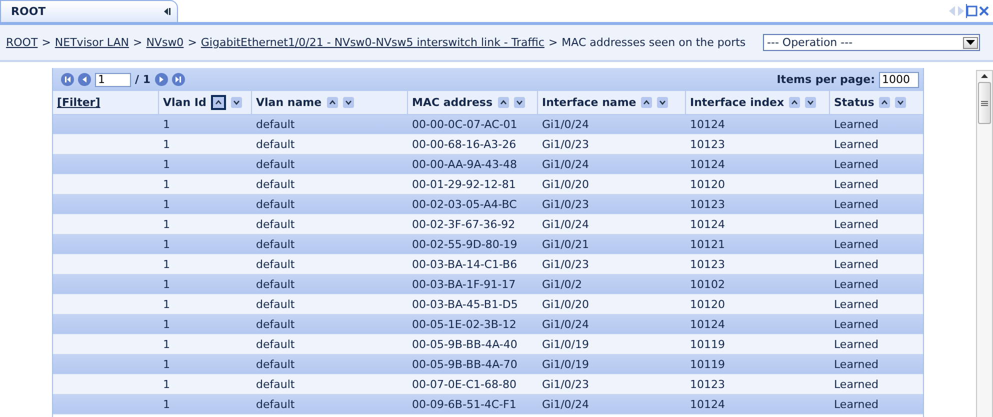 The width and height of the screenshot is (993, 417). What do you see at coordinates (854, 102) in the screenshot?
I see `column-header: Status` at bounding box center [854, 102].